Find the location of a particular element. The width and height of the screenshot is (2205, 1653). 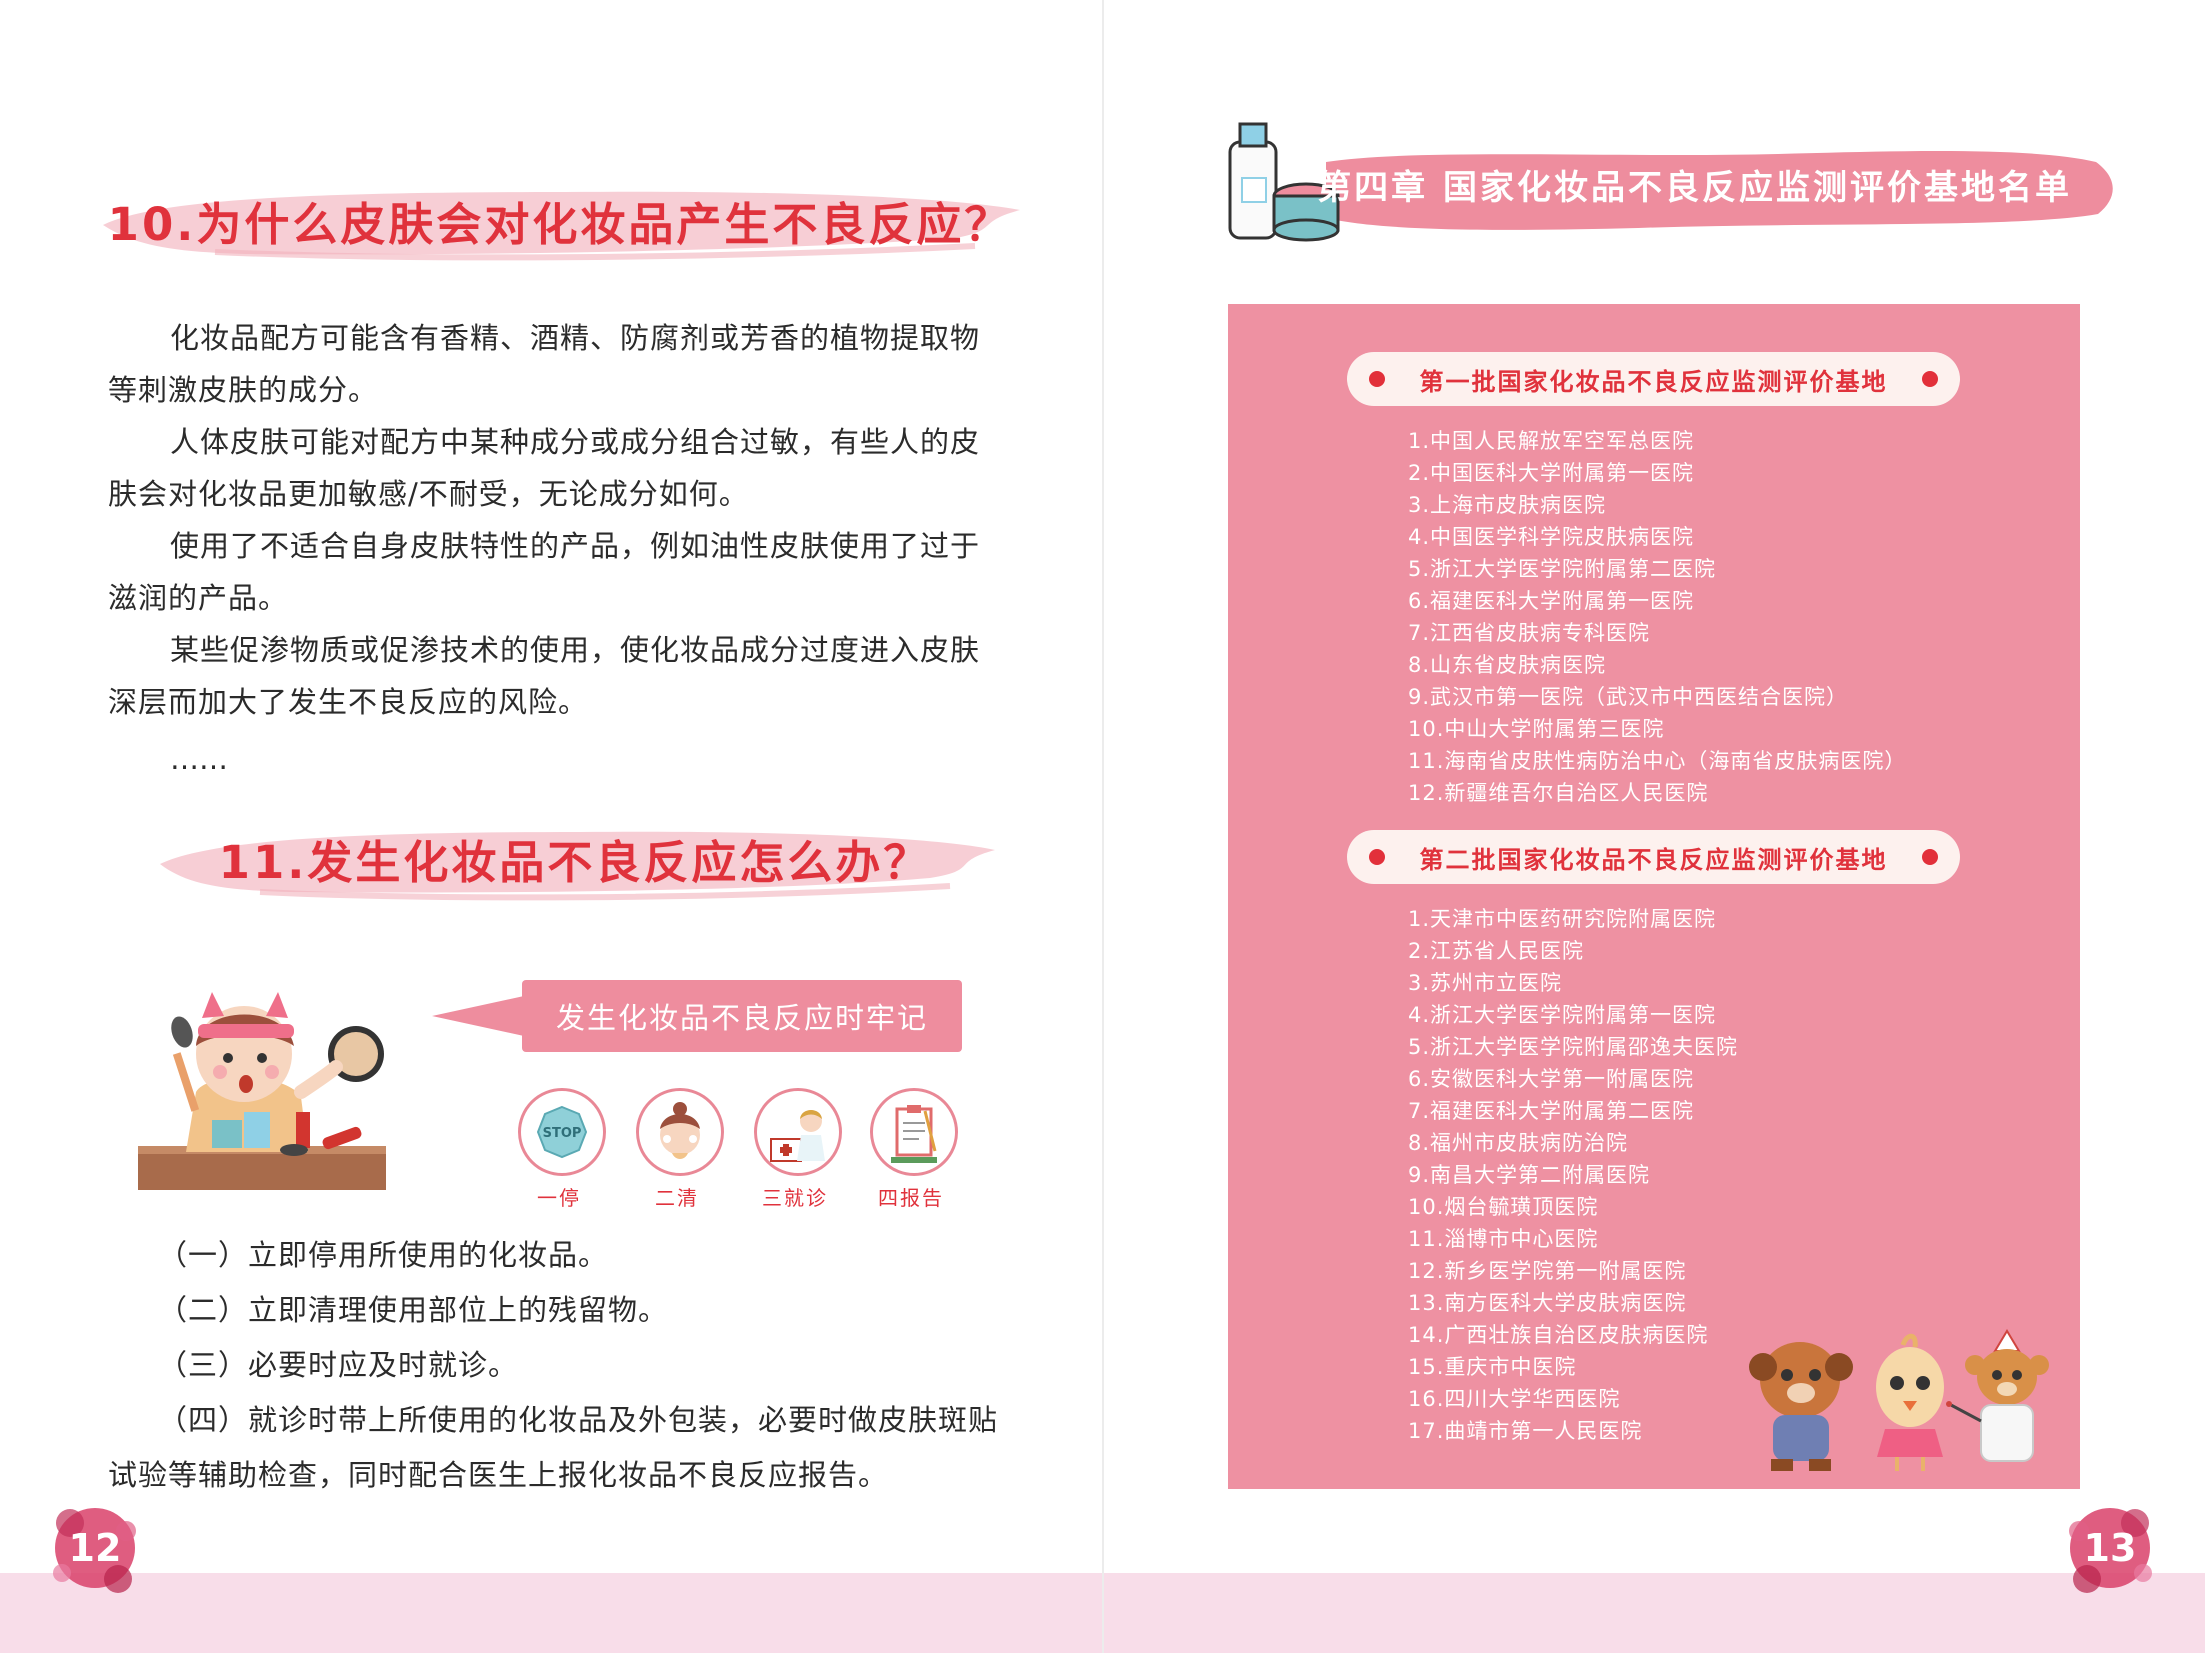

speech-bubble: 发生化妆品不良反应时牢记 is located at coordinates (742, 1016).